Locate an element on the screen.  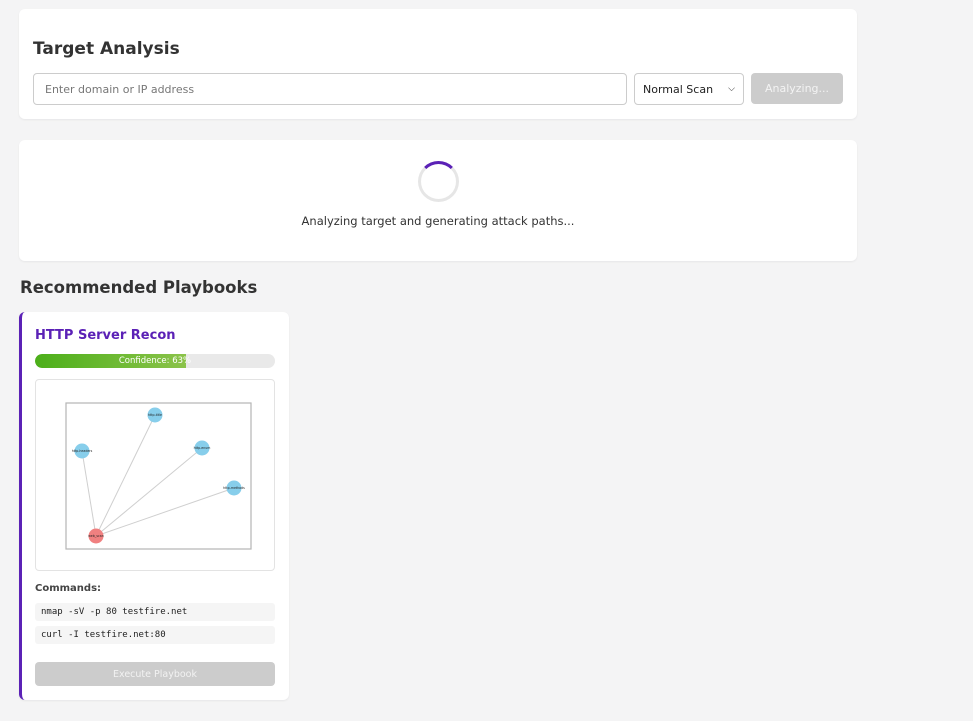
loading-spinner-icon is located at coordinates (438, 181).